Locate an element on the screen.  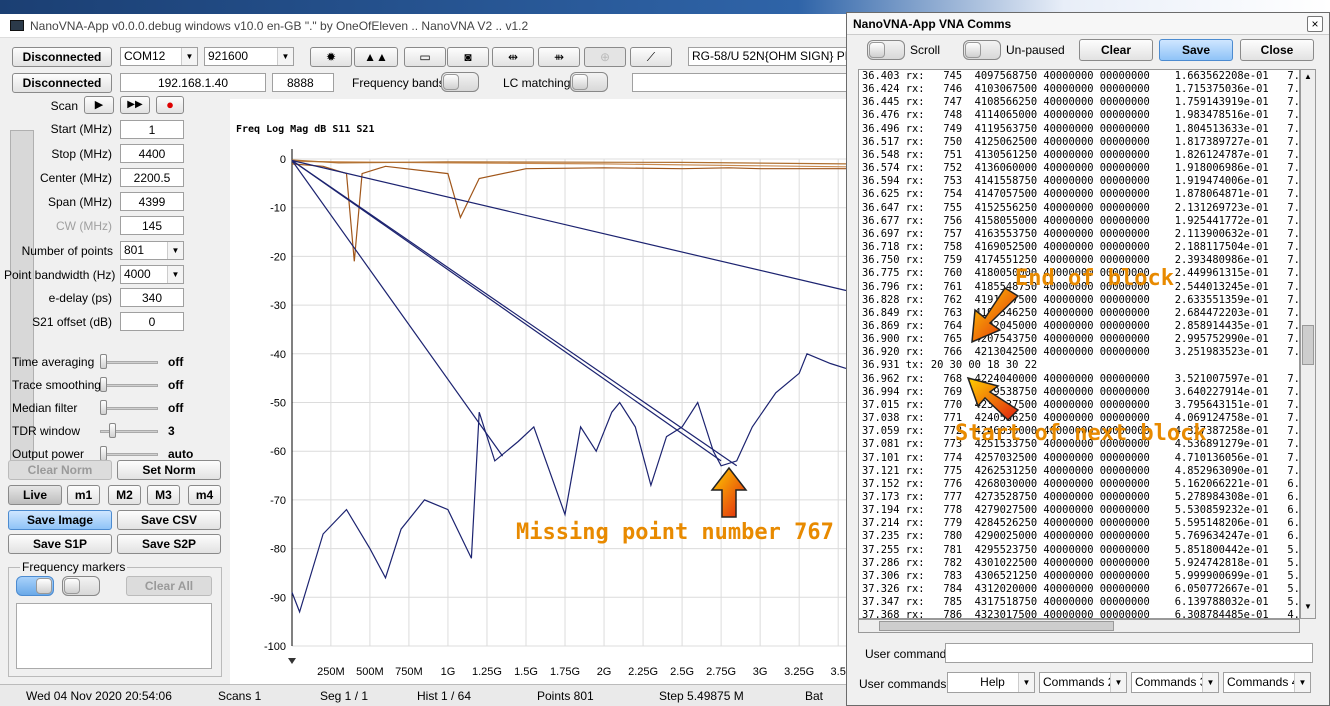
arrow-missing-point-icon is located at coordinates (729, 492).